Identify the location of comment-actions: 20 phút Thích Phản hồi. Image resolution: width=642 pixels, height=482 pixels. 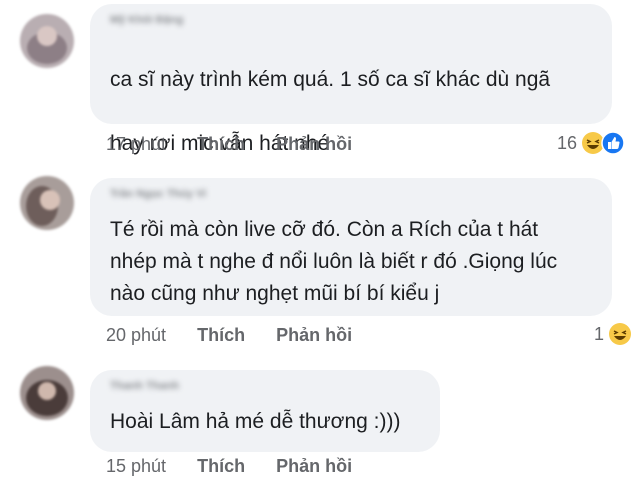
(229, 335).